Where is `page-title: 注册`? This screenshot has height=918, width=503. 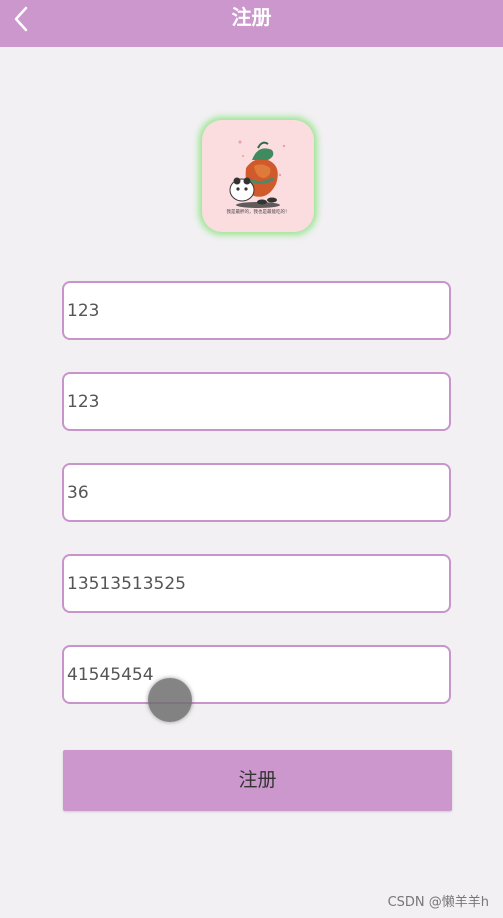
page-title: 注册 is located at coordinates (251, 17).